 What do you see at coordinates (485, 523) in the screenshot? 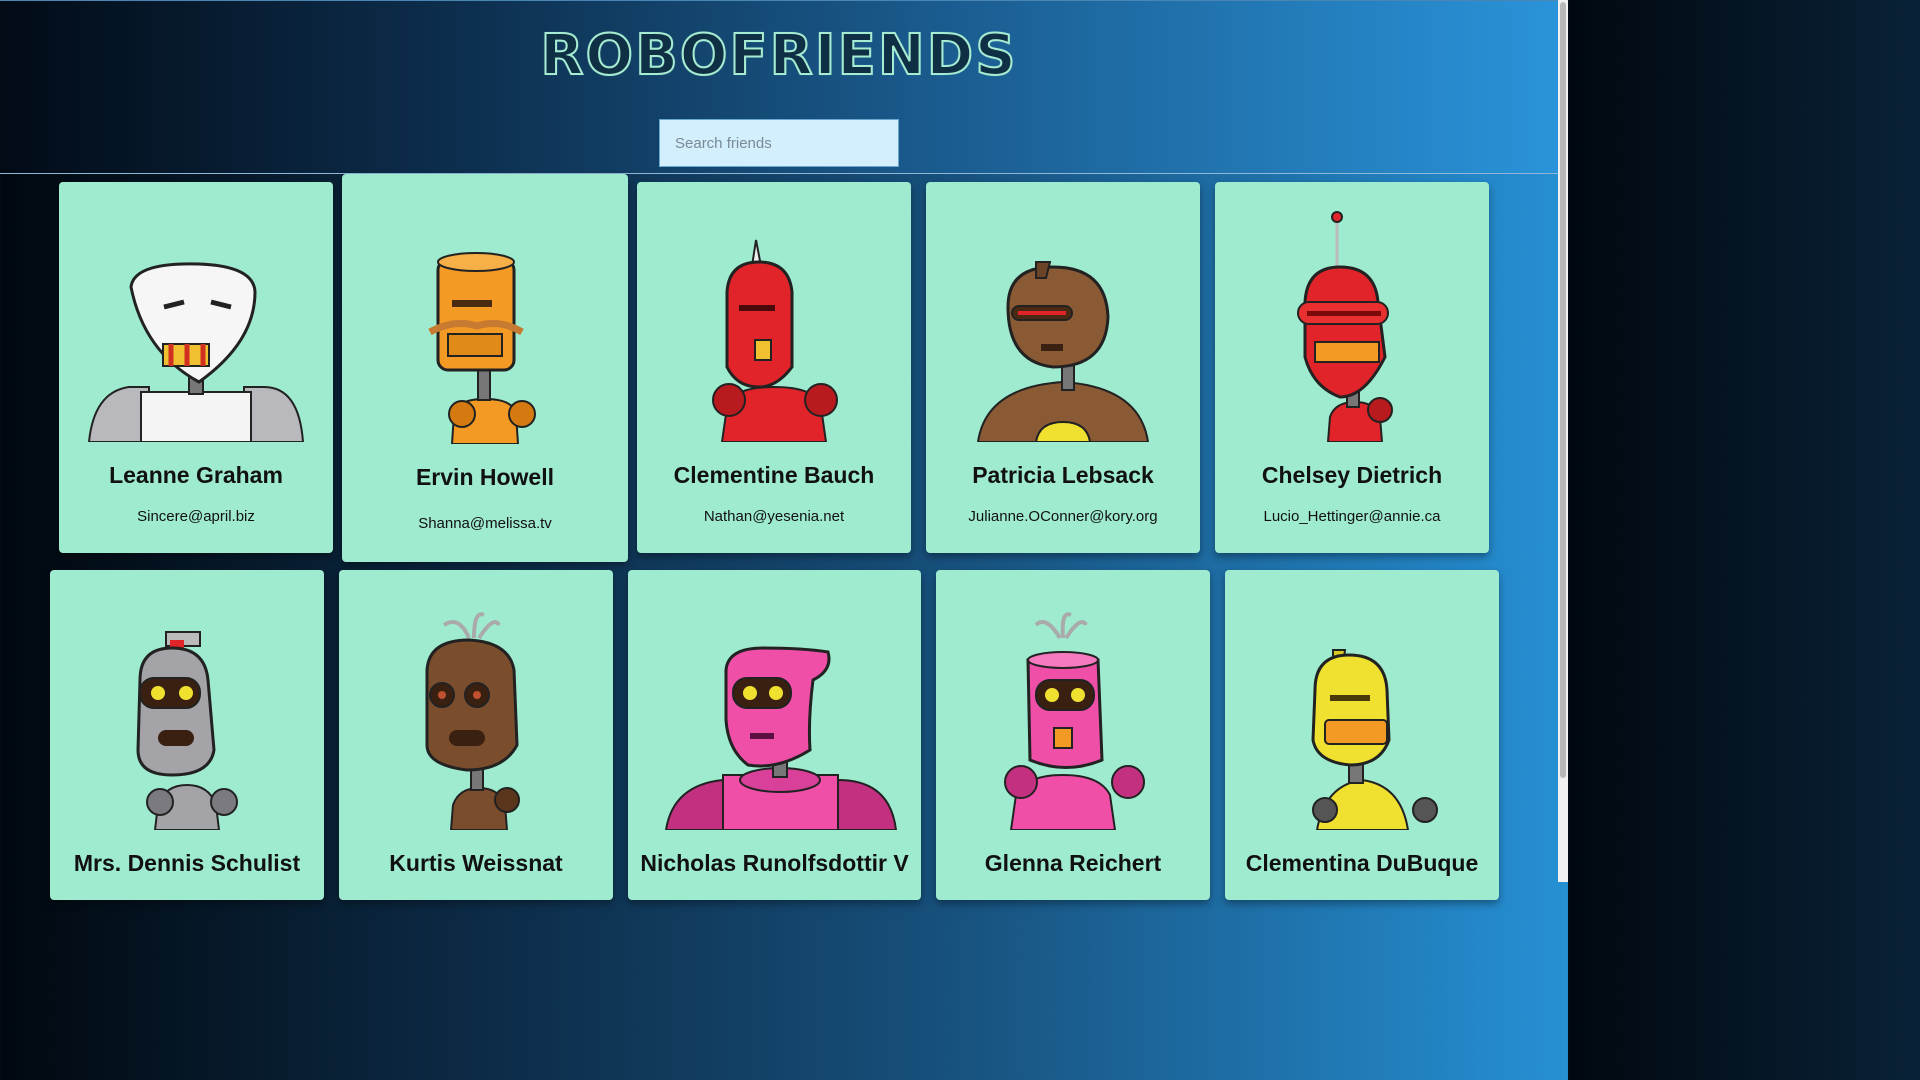
I see `robot-email: Shanna@melissa.tv` at bounding box center [485, 523].